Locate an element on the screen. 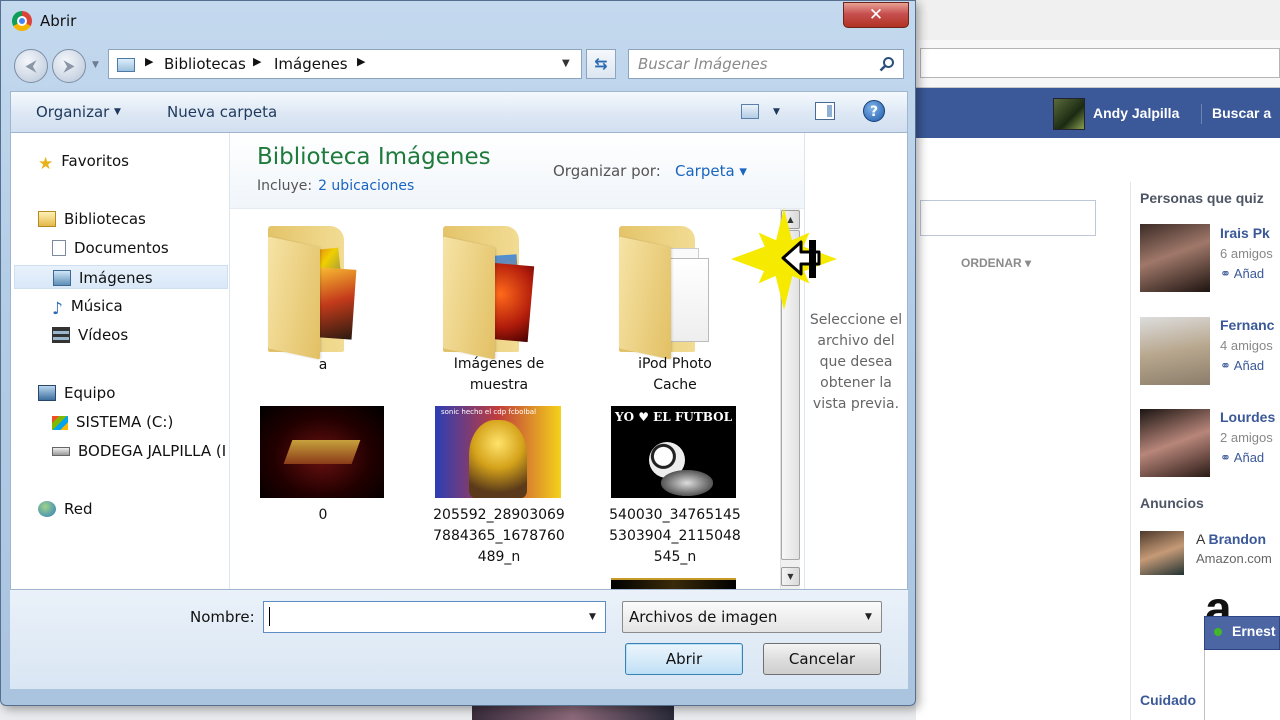  item-label: iPod Photo Cache is located at coordinates (675, 375).